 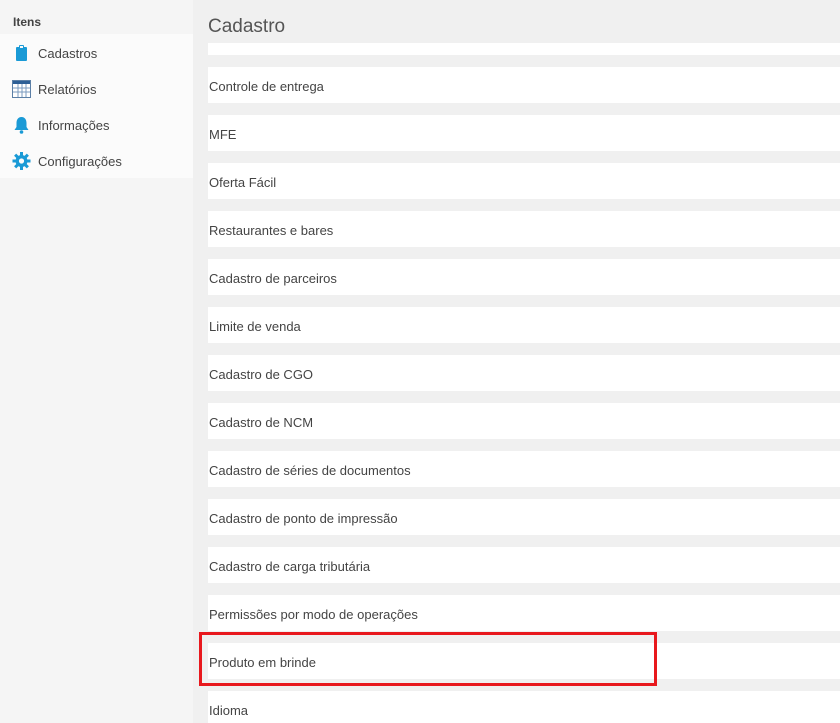 What do you see at coordinates (524, 325) in the screenshot?
I see `list-item: Limite de venda` at bounding box center [524, 325].